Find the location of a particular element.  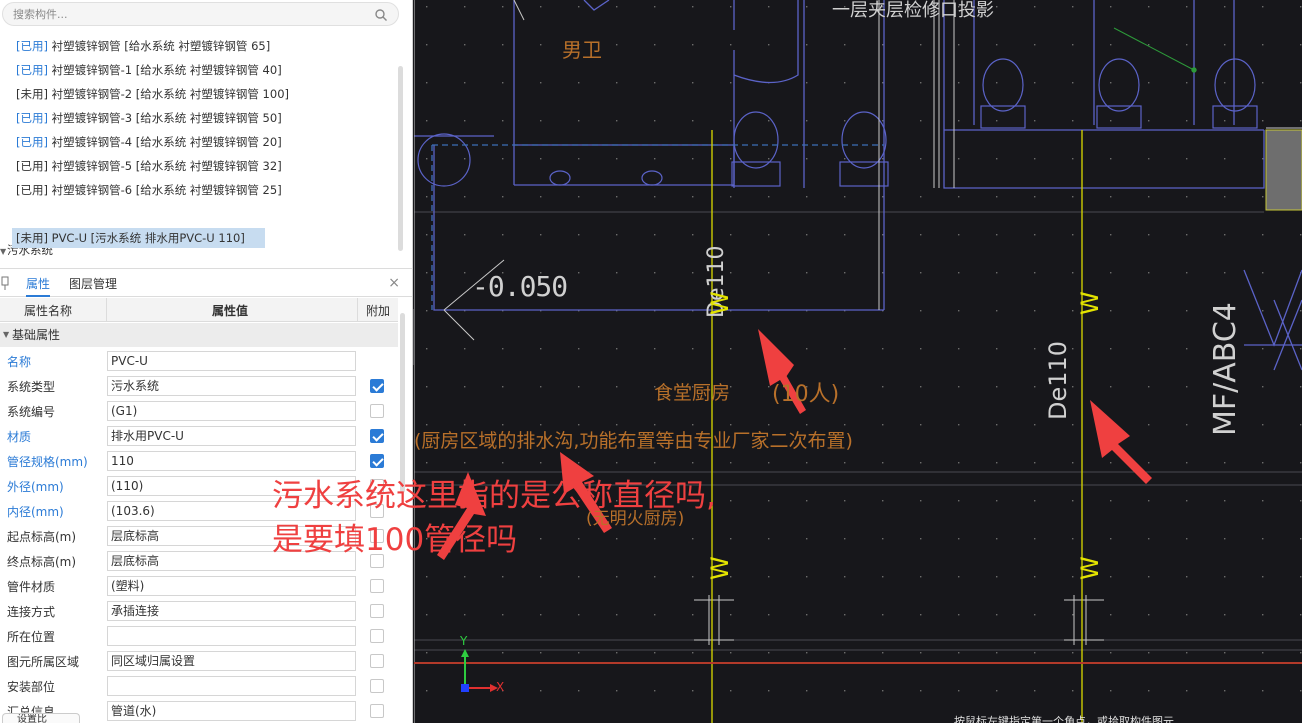

property-value-field: 承插连接 is located at coordinates (231, 611).